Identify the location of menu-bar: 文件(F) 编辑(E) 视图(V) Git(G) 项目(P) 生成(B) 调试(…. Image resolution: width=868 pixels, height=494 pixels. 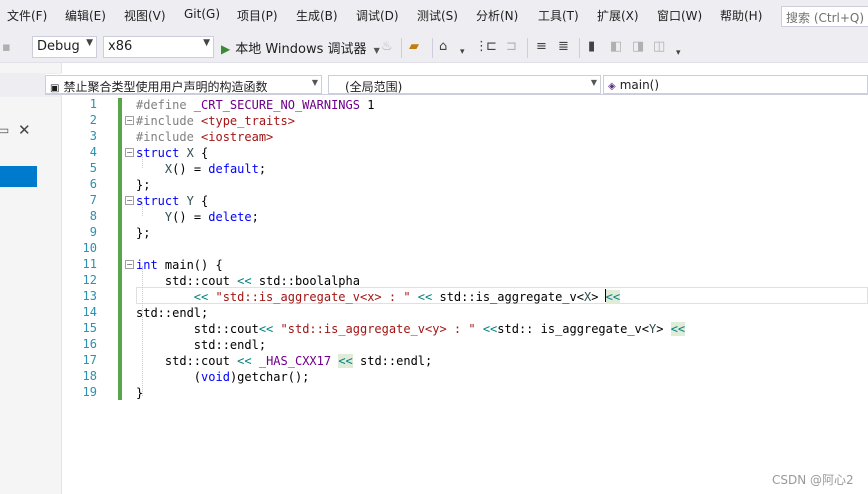
(434, 16).